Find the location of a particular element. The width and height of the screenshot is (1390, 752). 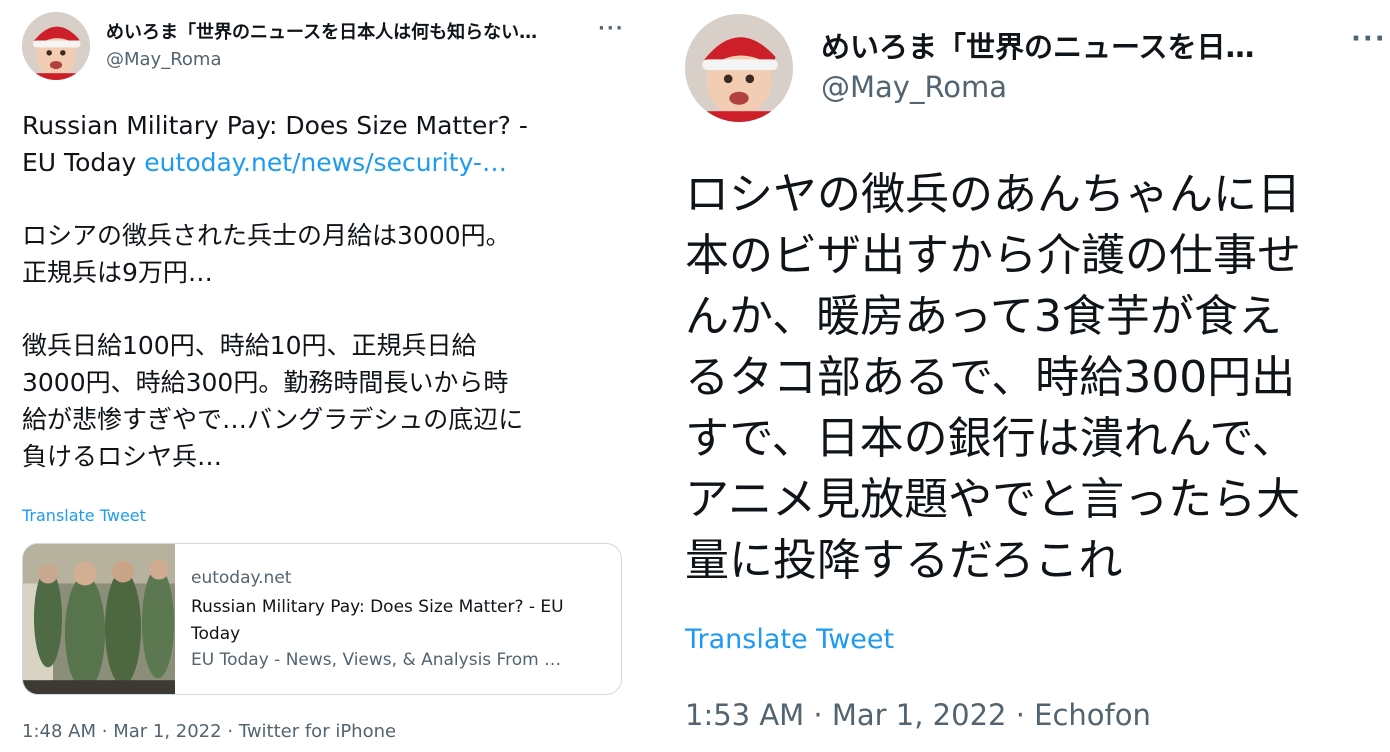

text-fragment: EU Today is located at coordinates (83, 162).